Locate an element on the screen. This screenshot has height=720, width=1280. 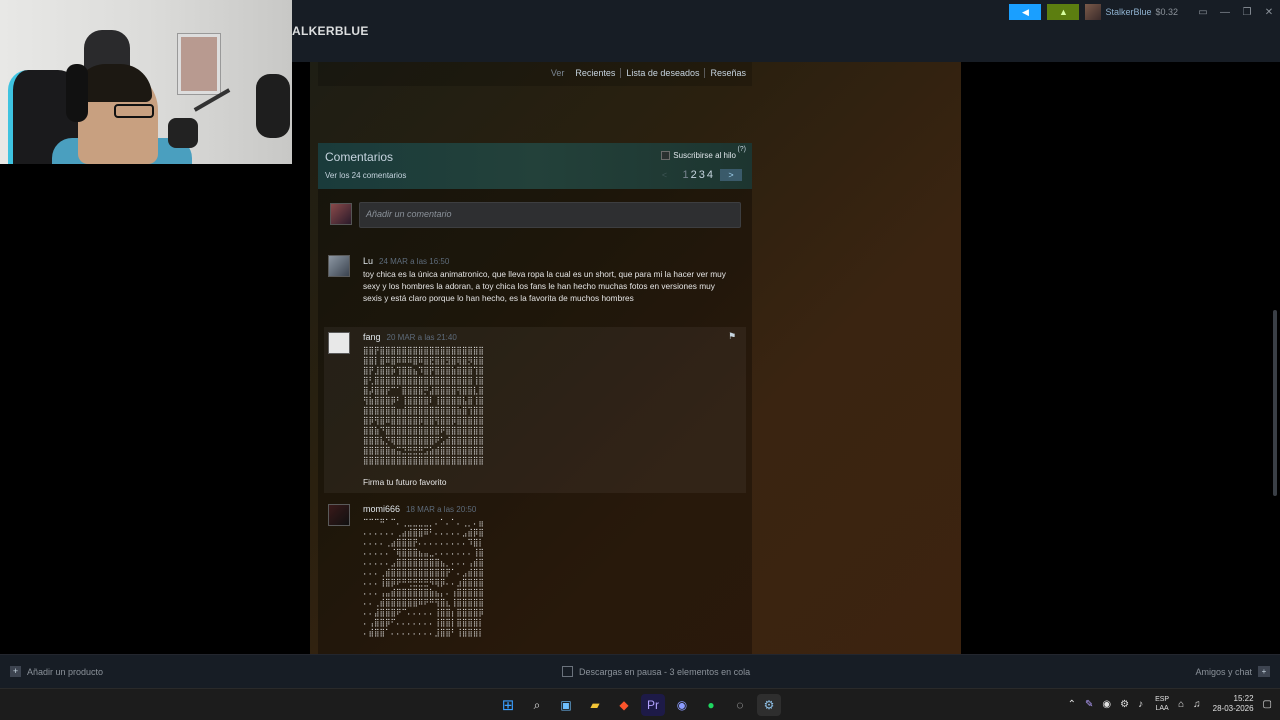
photos-icon: ▣ is located at coordinates (566, 705).